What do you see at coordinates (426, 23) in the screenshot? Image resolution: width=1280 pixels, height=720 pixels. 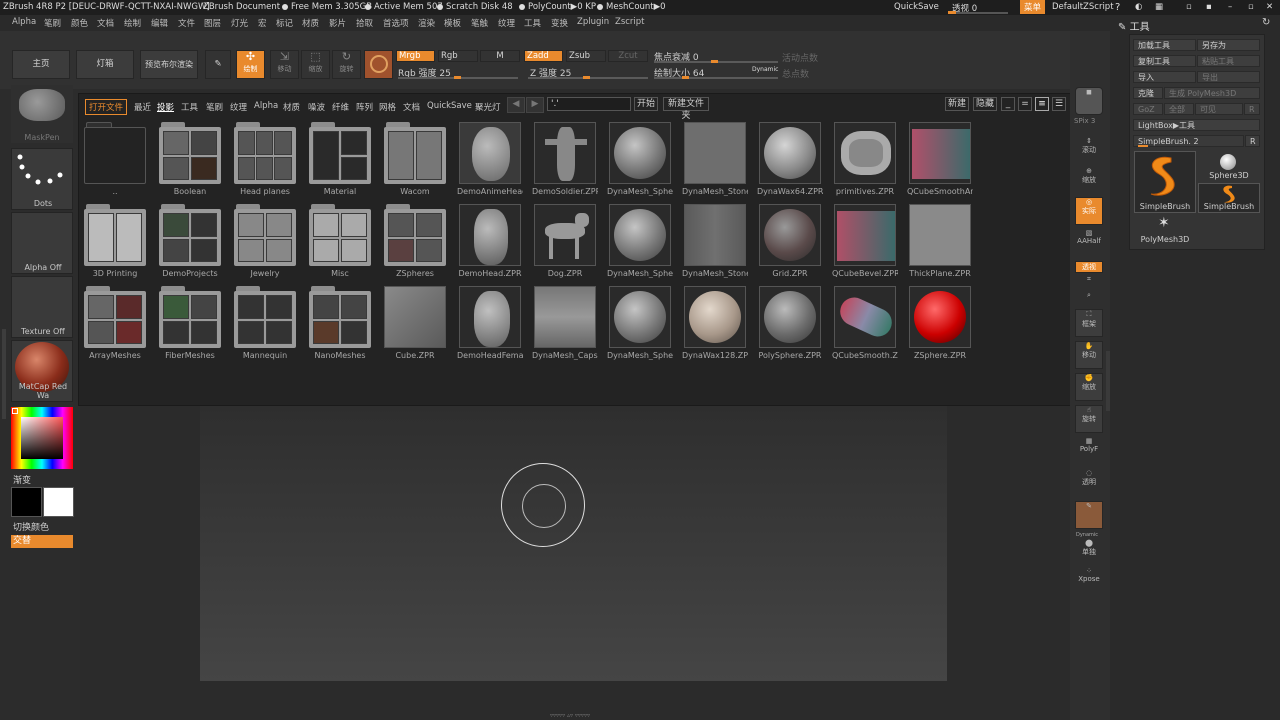 I see `menu-render: 渲染` at bounding box center [426, 23].